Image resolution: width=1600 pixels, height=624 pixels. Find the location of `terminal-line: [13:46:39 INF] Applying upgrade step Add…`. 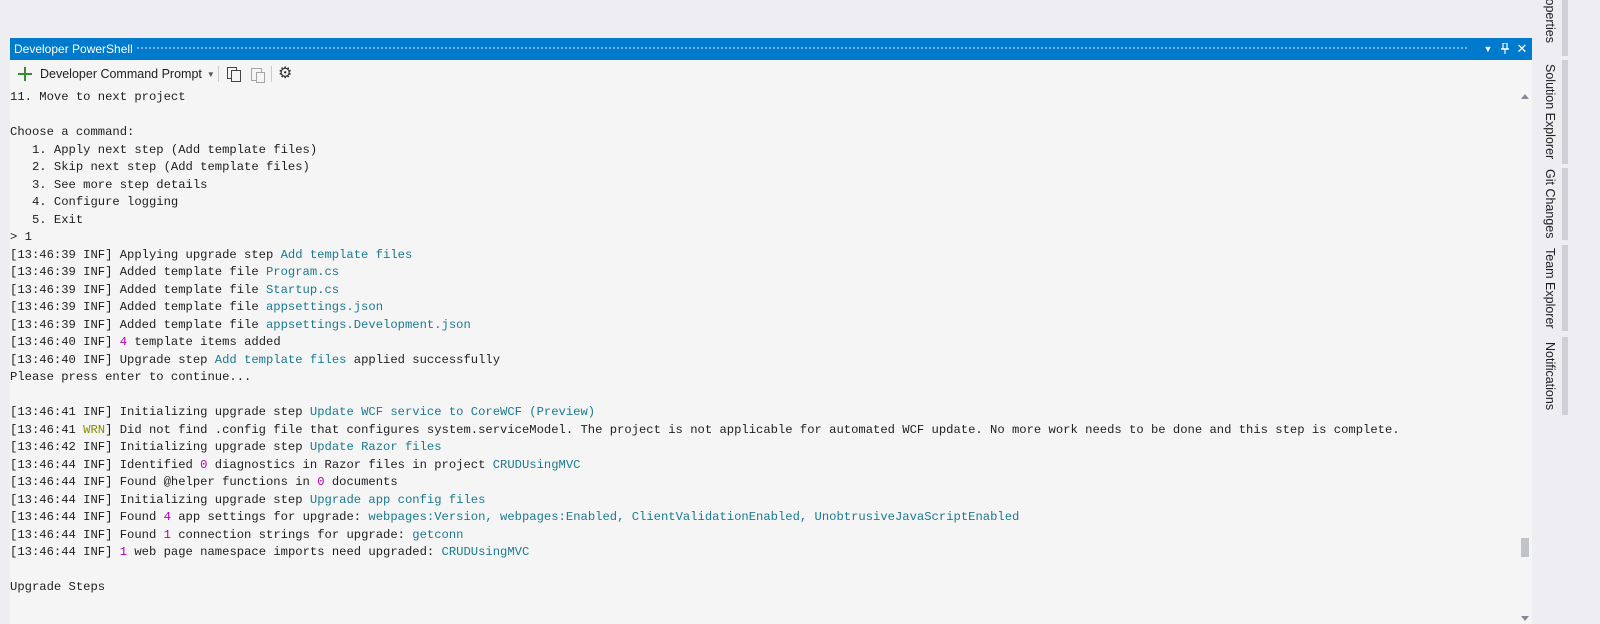

terminal-line: [13:46:39 INF] Applying upgrade step Add… is located at coordinates (211, 256).